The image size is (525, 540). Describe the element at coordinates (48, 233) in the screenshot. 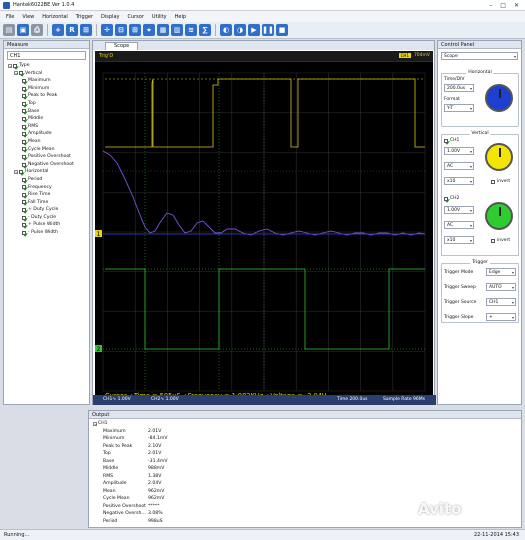

I see `tree-item: - Pulse Width` at that location.